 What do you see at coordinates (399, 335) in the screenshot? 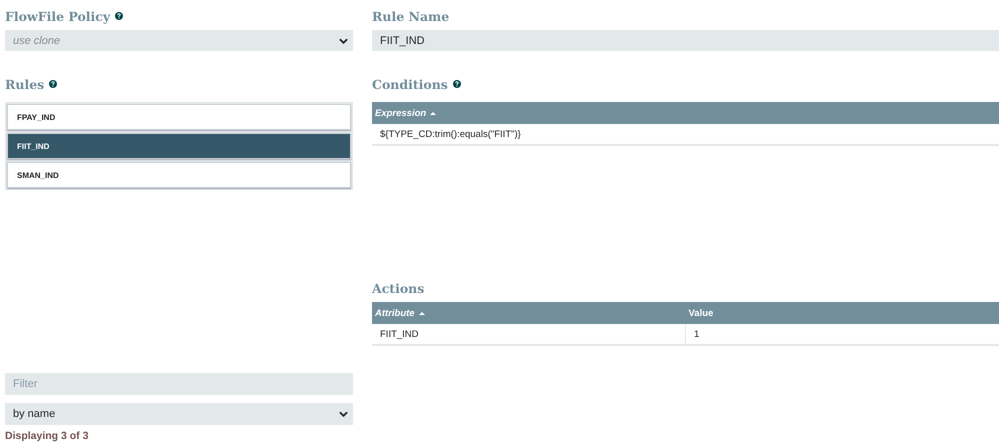
I see `table-cell-text: FIIT_IND` at bounding box center [399, 335].